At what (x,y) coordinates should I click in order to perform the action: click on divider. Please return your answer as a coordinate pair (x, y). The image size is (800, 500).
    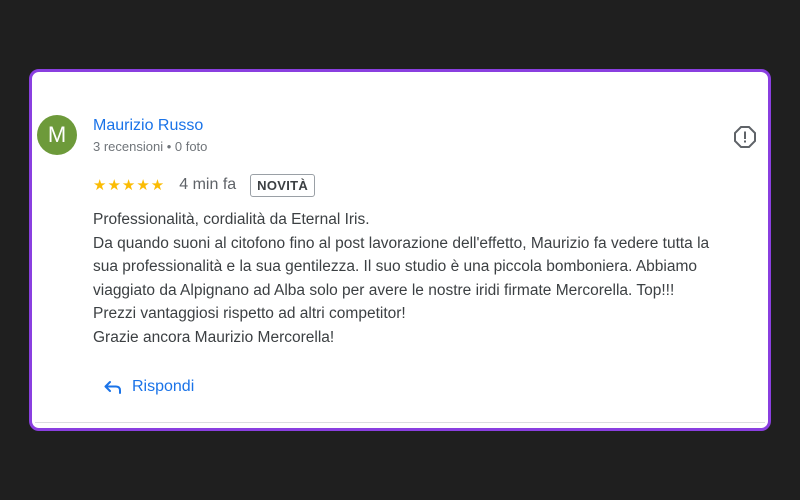
    Looking at the image, I should click on (400, 422).